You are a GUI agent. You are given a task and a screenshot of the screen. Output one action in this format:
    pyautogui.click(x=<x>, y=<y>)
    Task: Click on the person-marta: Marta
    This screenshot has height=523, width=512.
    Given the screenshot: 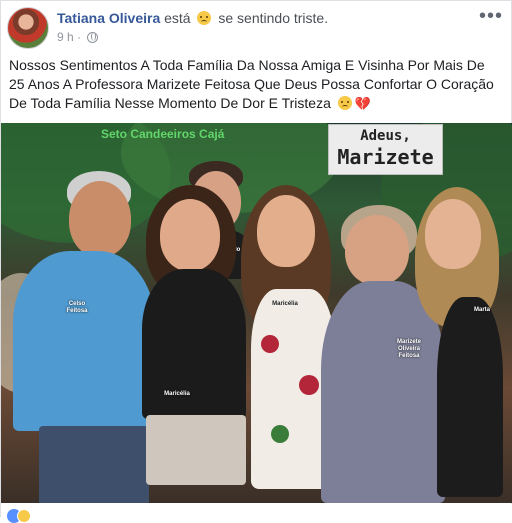 What is the action you would take?
    pyautogui.click(x=458, y=345)
    